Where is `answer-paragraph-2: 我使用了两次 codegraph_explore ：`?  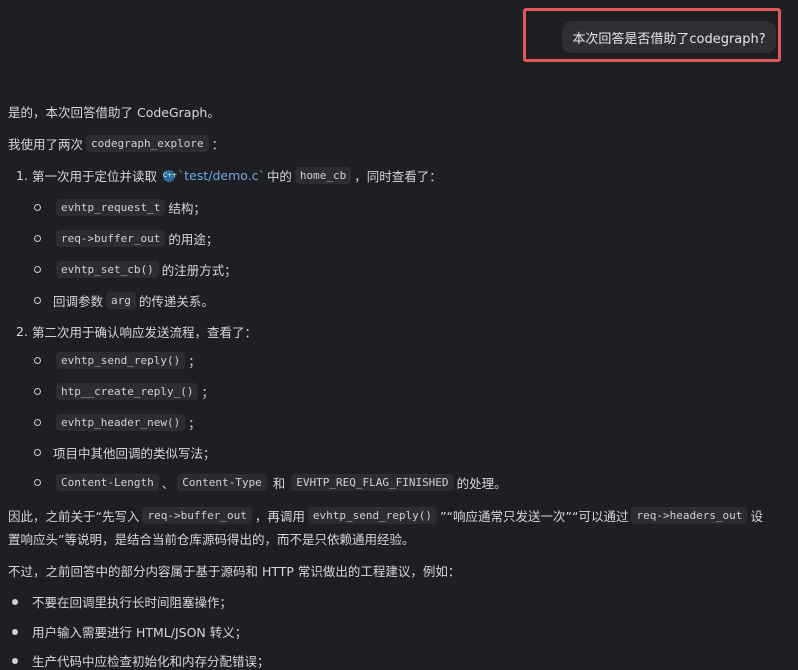
answer-paragraph-2: 我使用了两次 codegraph_explore ： is located at coordinates (116, 143).